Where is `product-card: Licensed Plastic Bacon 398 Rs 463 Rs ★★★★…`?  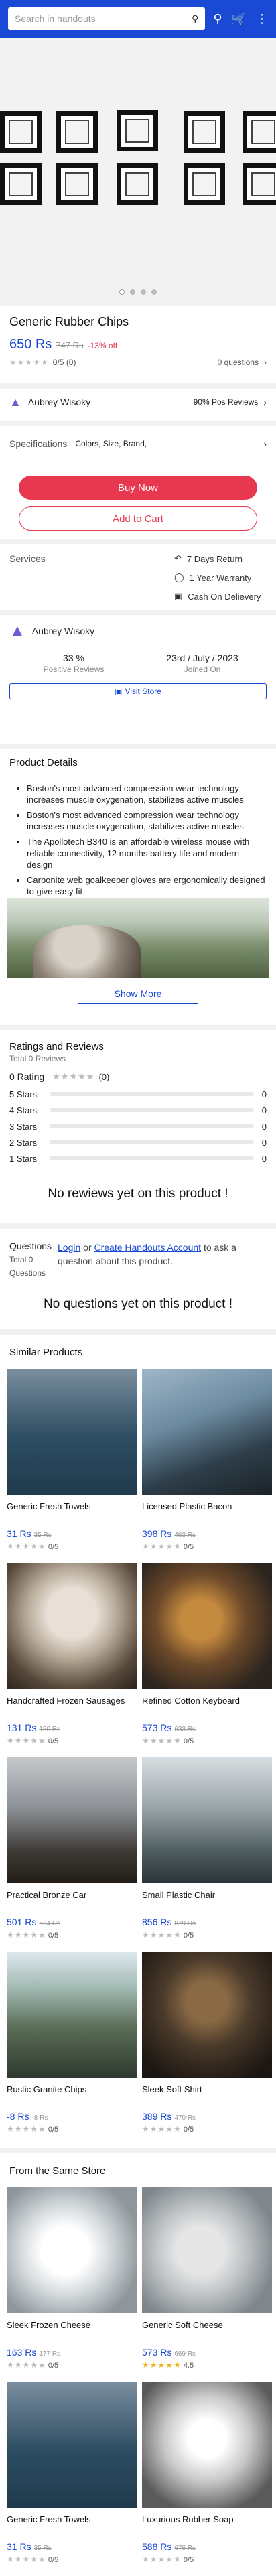
product-card: Licensed Plastic Bacon 398 Rs 463 Rs ★★★★… is located at coordinates (207, 1466).